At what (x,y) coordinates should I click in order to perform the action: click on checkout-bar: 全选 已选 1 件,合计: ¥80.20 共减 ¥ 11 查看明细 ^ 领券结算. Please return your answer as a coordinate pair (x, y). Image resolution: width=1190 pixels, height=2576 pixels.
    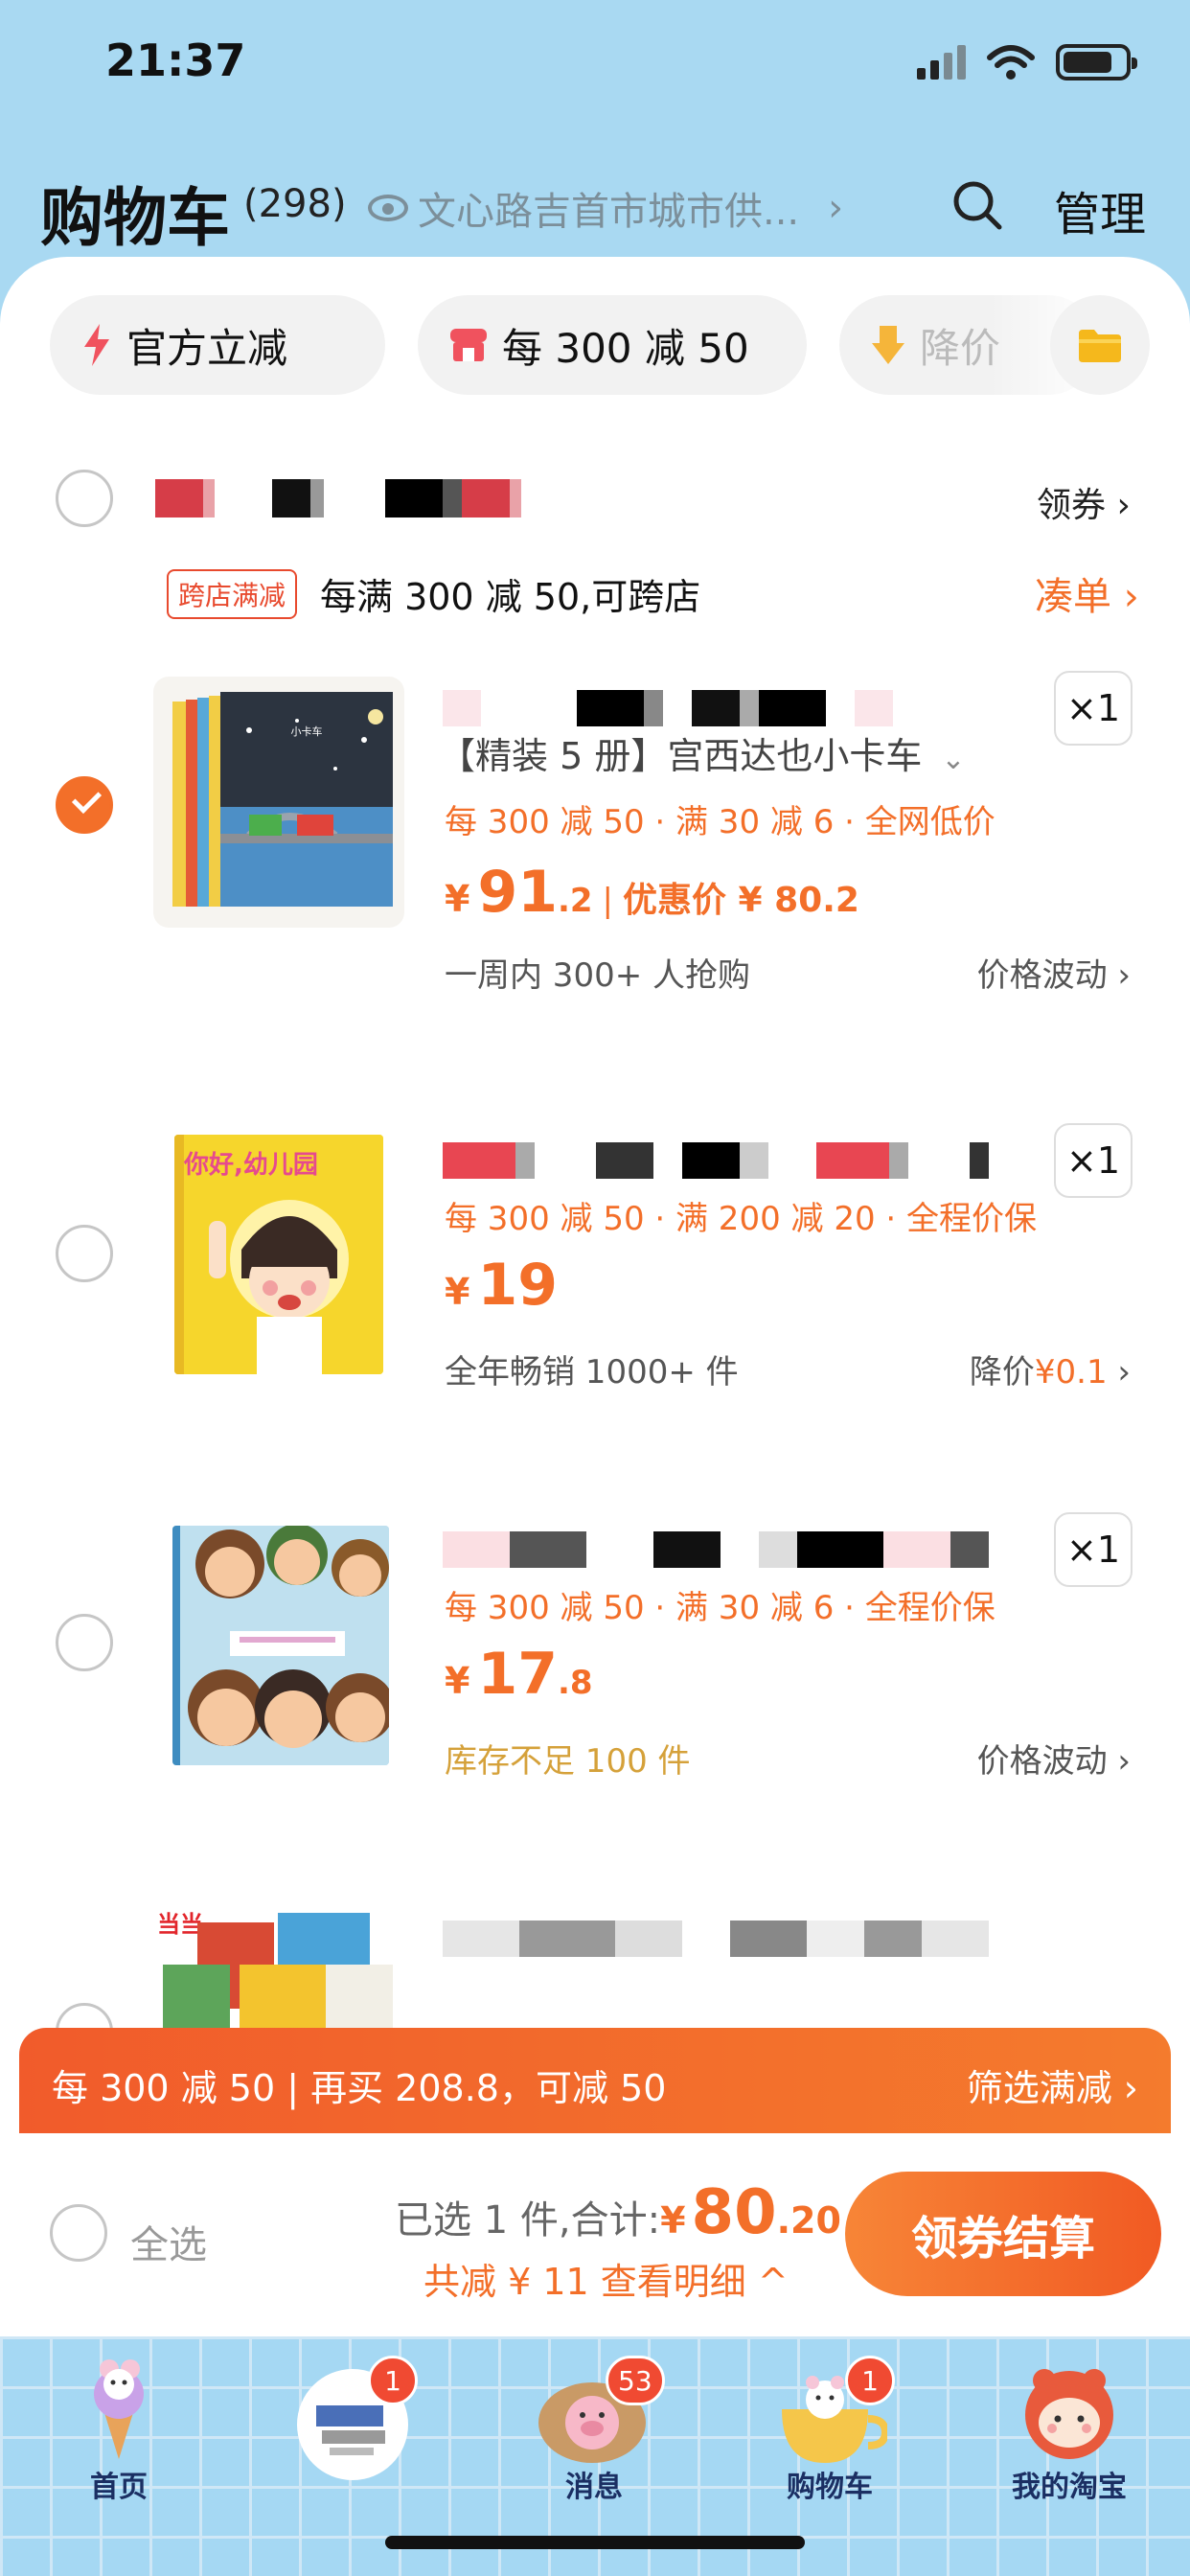
    Looking at the image, I should click on (595, 2234).